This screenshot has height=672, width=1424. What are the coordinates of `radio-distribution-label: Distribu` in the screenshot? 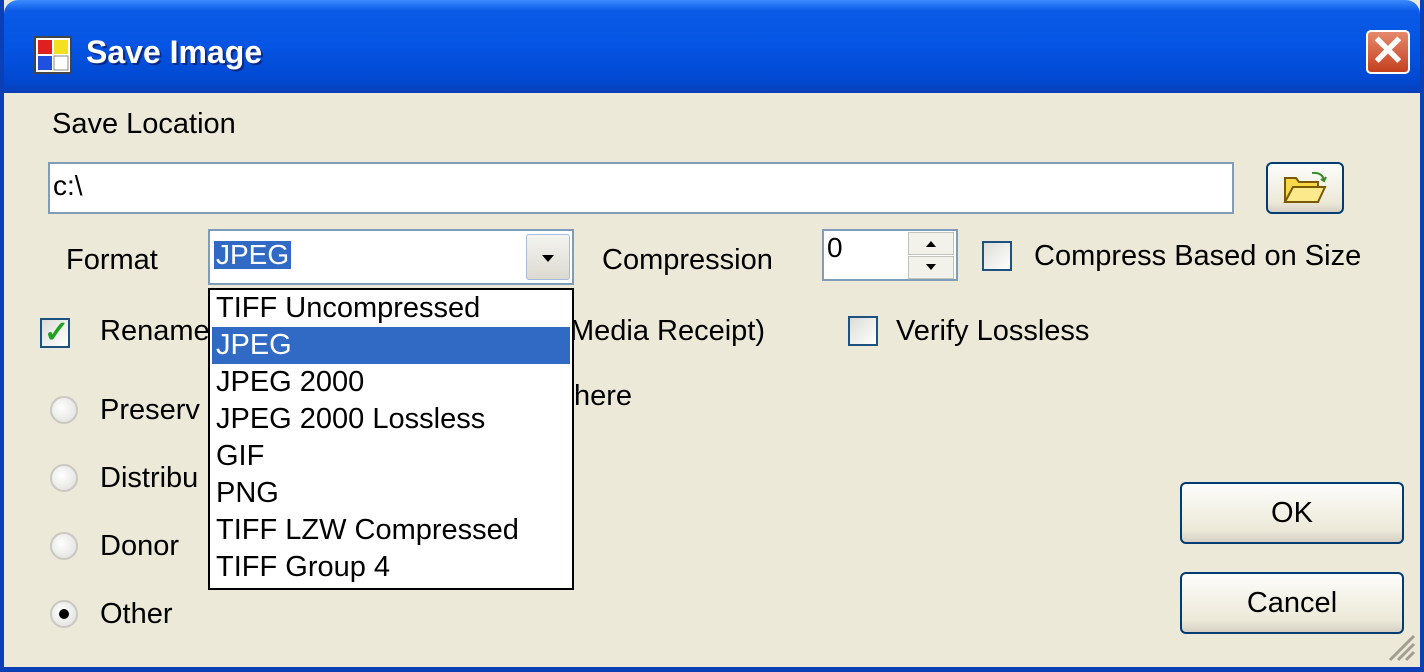 It's located at (149, 478).